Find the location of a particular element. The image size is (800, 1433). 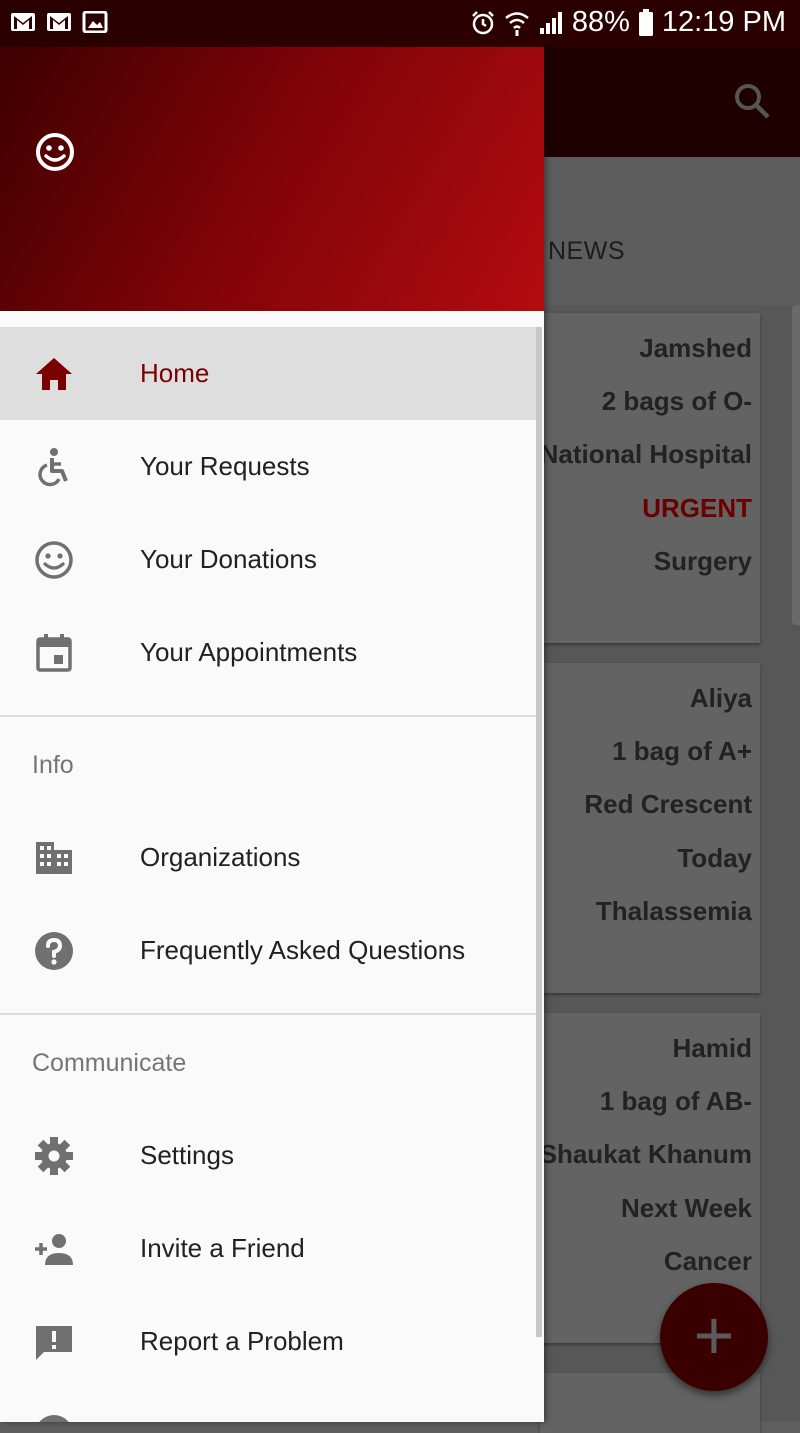

drawer-item-your-donations: Your Donations is located at coordinates (268, 559).